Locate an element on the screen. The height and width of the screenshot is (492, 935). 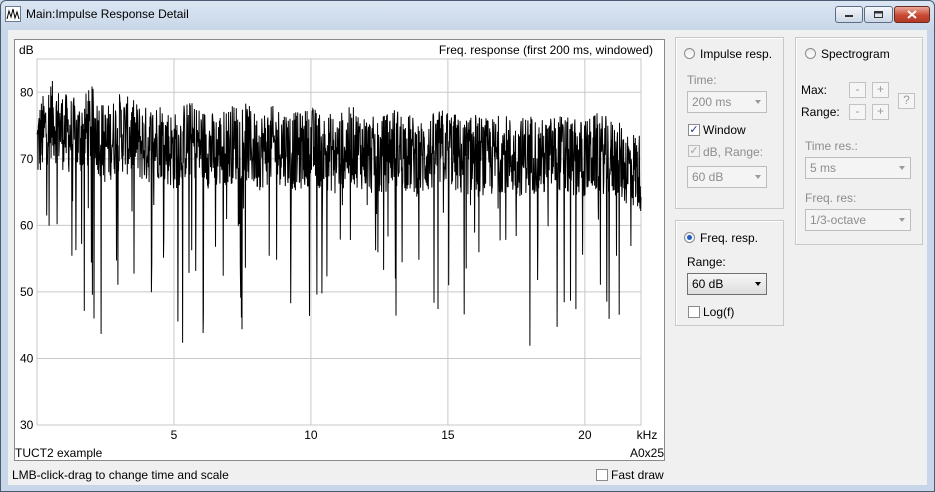
freq-response-radio-label: Freq. resp. is located at coordinates (729, 238).